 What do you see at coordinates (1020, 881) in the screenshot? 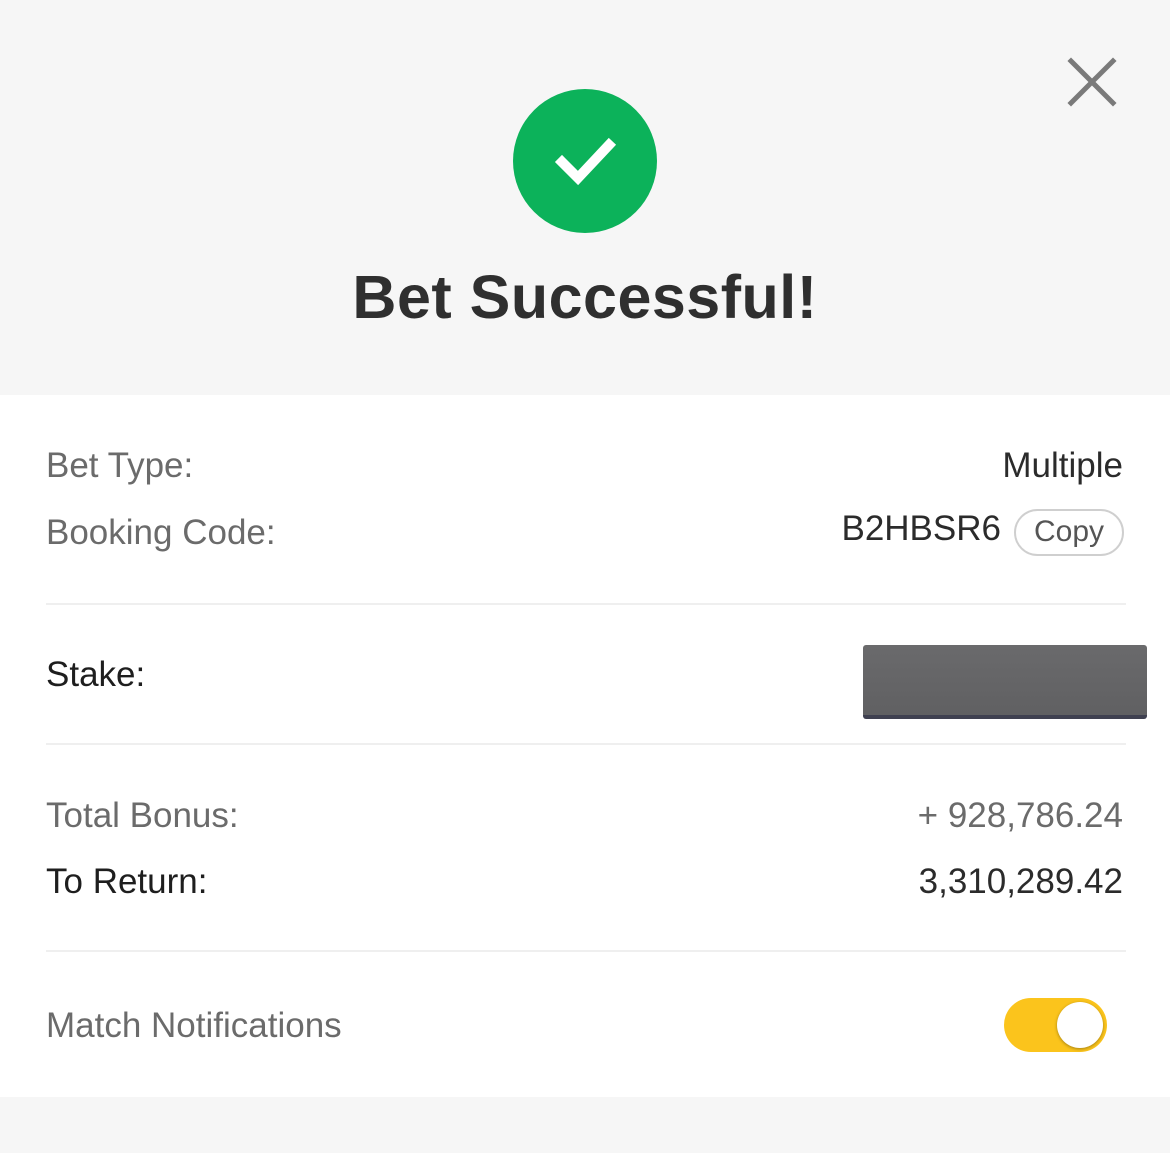
I see `to-return-value: 3,310,289.42` at bounding box center [1020, 881].